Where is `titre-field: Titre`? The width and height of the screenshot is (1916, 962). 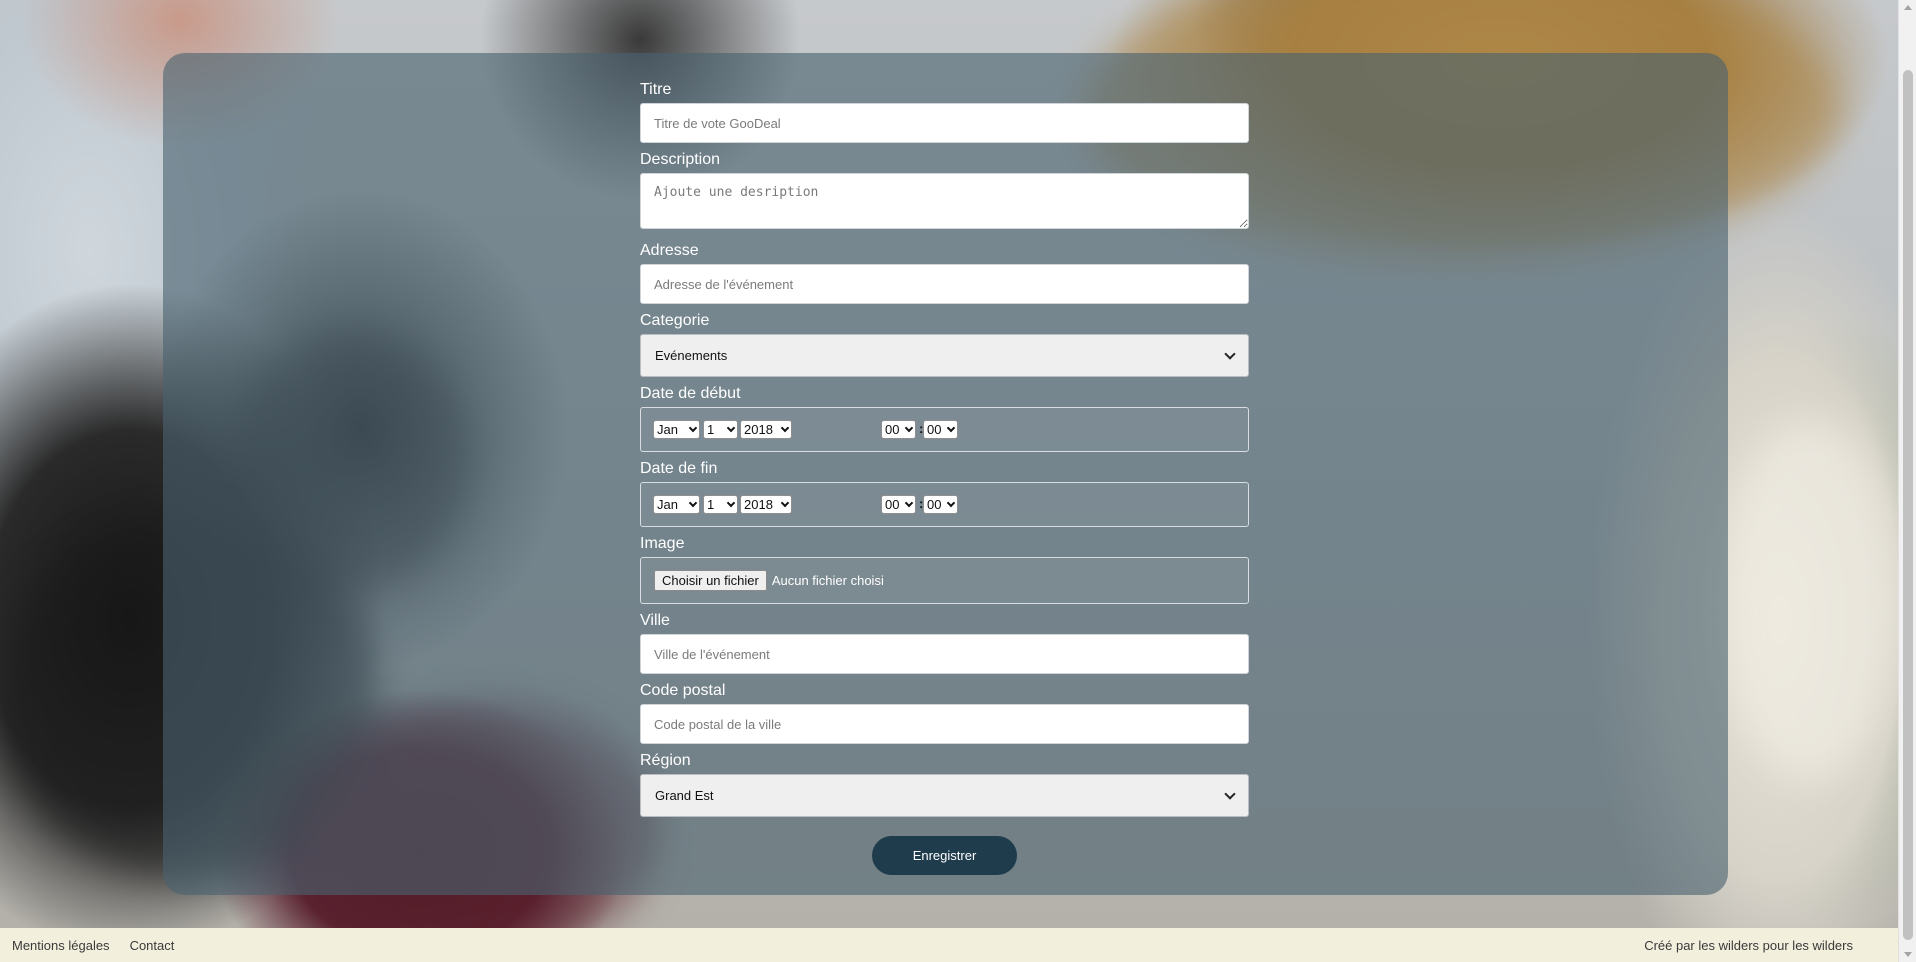 titre-field: Titre is located at coordinates (944, 111).